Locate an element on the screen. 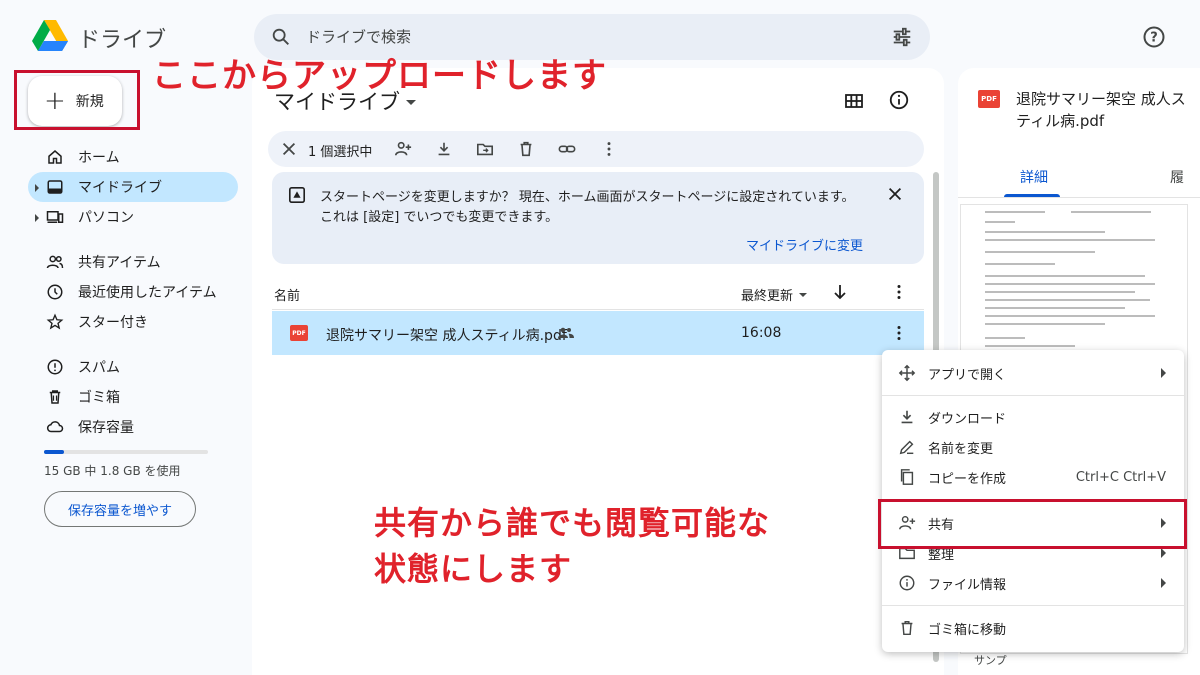 This screenshot has width=1200, height=675. file-name: 退院サマリー架空 成人スティル病.pdf is located at coordinates (446, 335).